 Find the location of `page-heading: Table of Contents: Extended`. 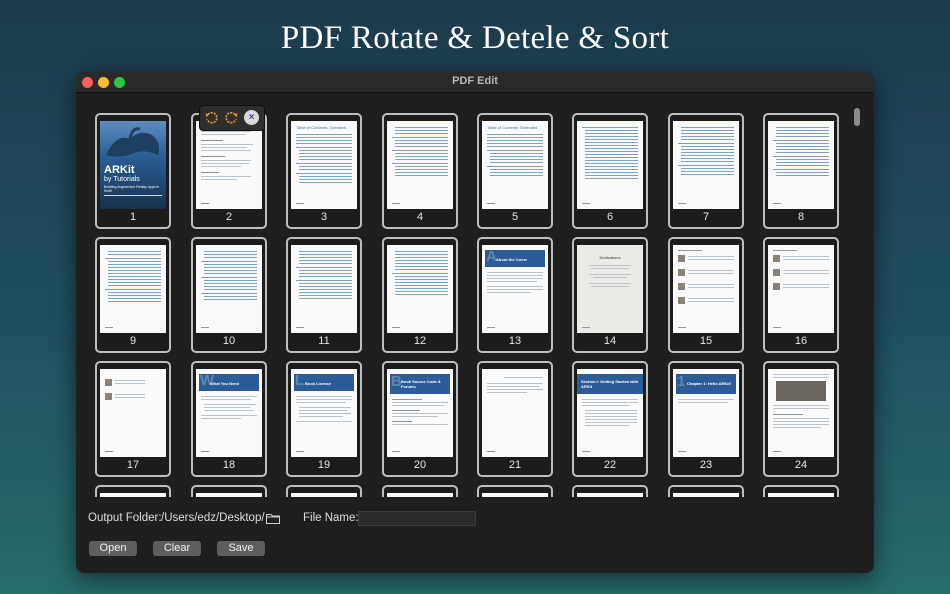

page-heading: Table of Contents: Extended is located at coordinates (512, 127).